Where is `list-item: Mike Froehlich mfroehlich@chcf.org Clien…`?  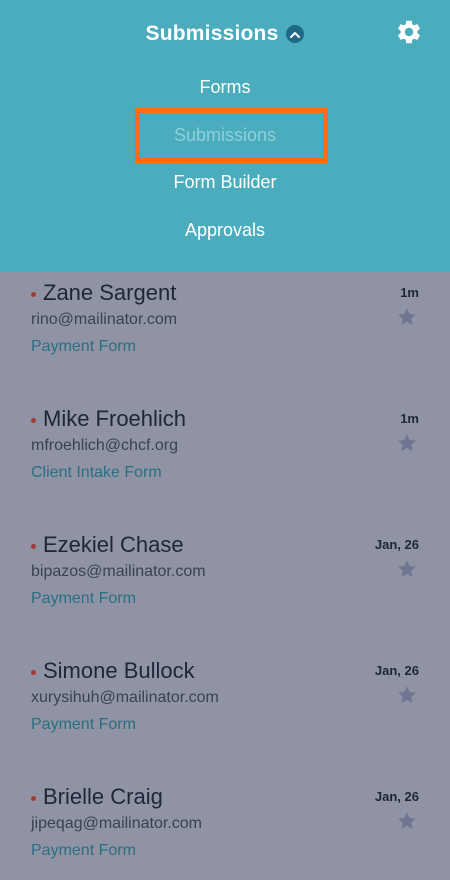
list-item: Mike Froehlich mfroehlich@chcf.org Clien… is located at coordinates (225, 461).